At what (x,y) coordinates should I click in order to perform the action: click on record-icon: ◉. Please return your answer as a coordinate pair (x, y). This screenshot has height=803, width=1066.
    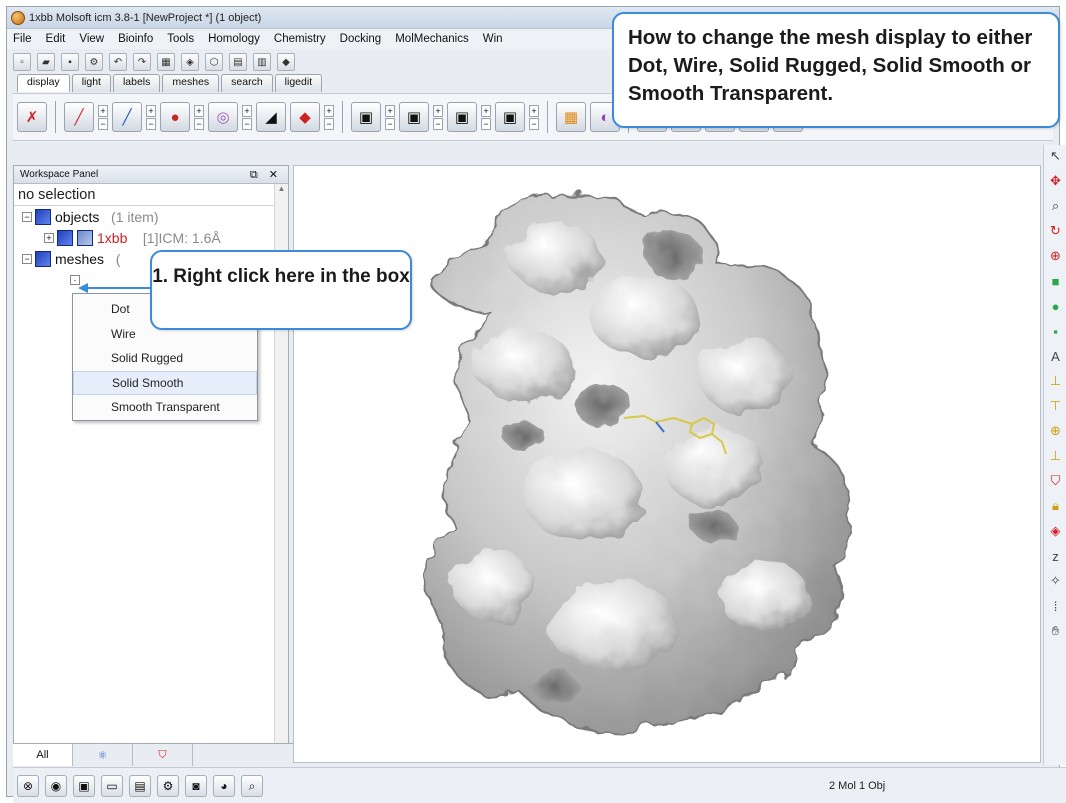
    Looking at the image, I should click on (56, 786).